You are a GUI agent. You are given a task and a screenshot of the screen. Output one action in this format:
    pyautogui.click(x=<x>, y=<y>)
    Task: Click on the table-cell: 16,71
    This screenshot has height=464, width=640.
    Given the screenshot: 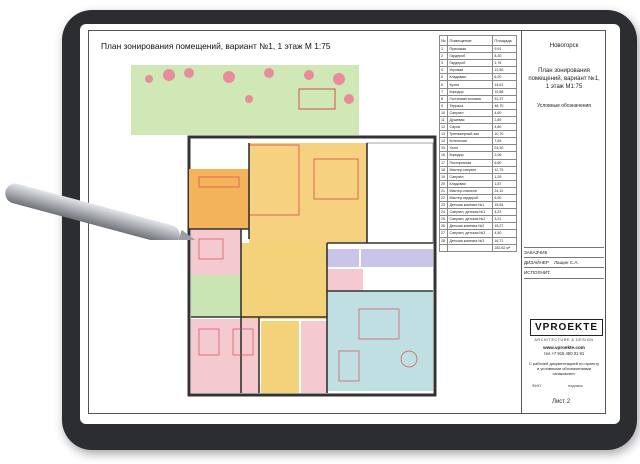 What is the action you would take?
    pyautogui.click(x=504, y=240)
    